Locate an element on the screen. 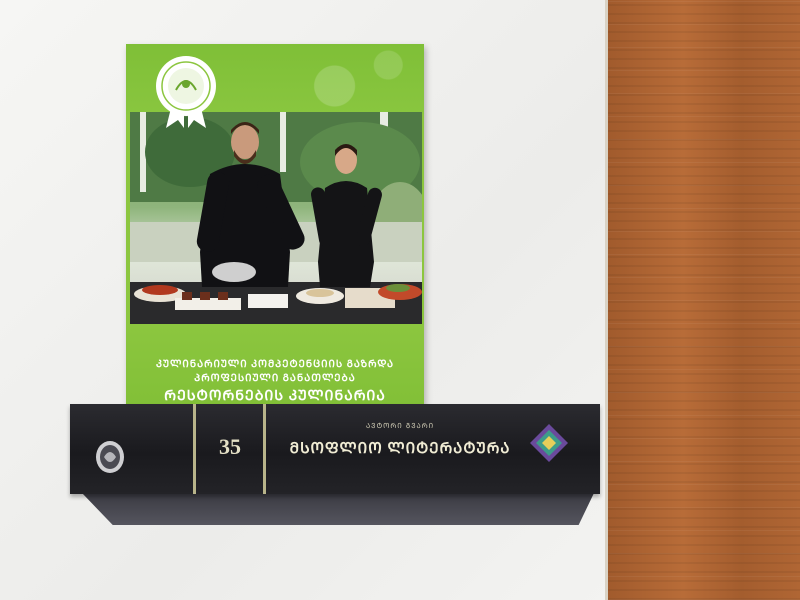 This screenshot has width=800, height=600. spine-divider-left is located at coordinates (194, 449).